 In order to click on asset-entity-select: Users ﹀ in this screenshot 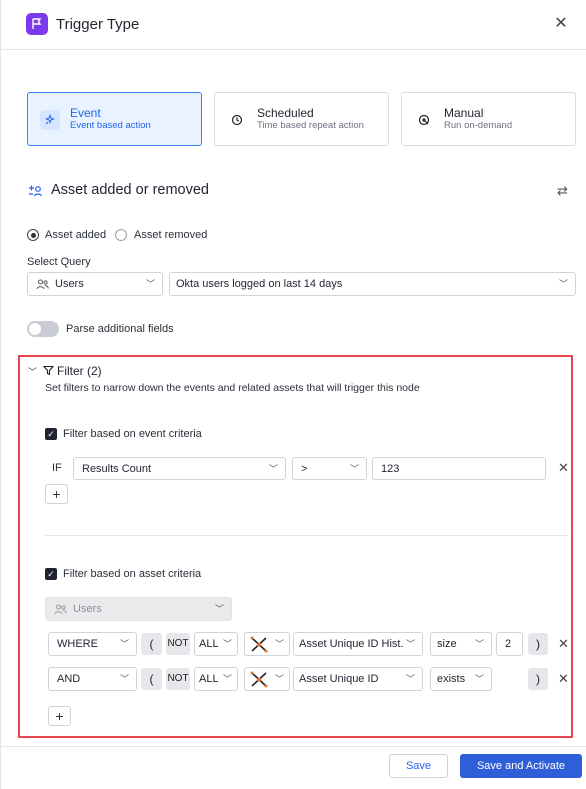, I will do `click(138, 609)`.